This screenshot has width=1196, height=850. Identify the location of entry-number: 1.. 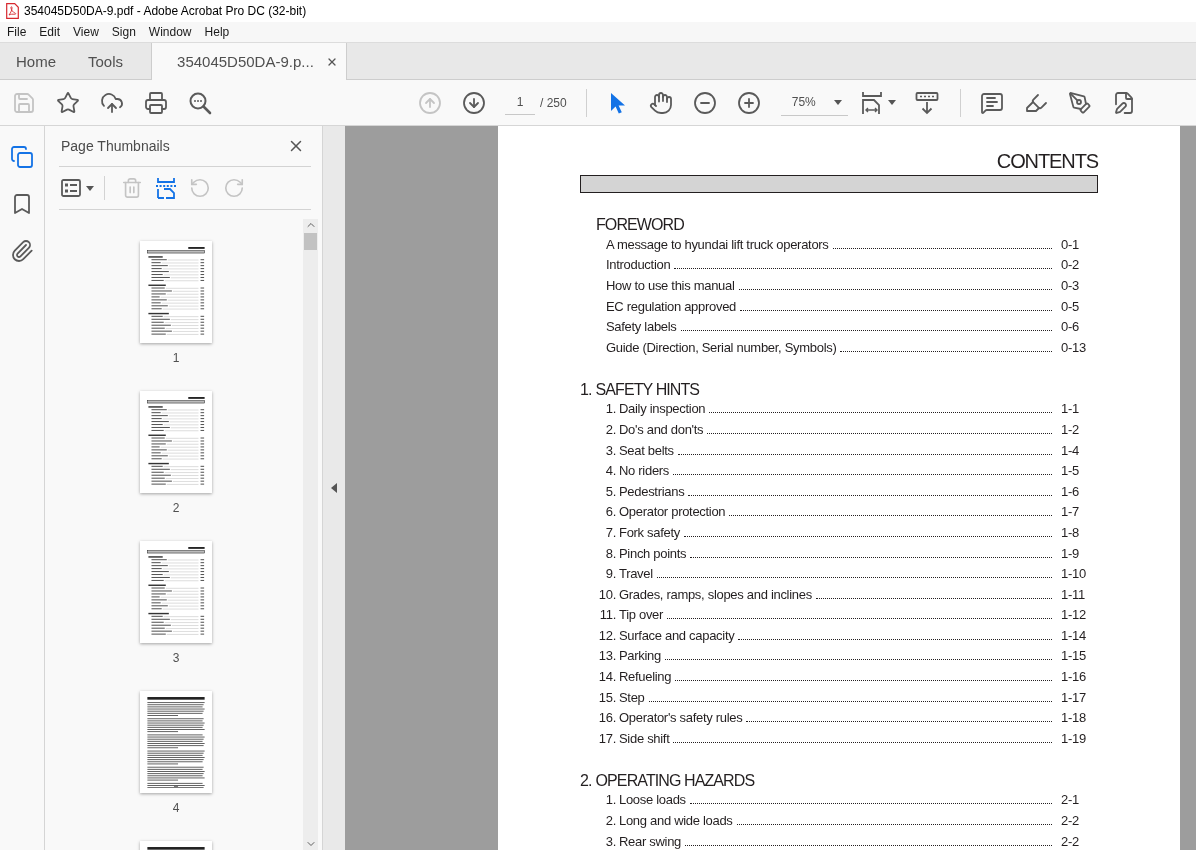
(610, 800).